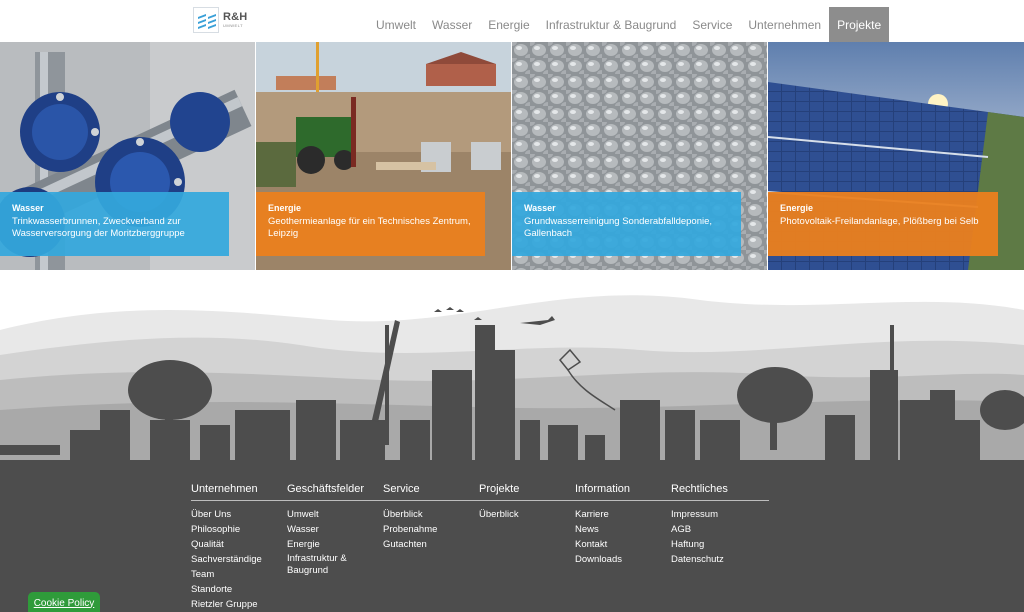 The width and height of the screenshot is (1024, 612). I want to click on footer-link-downloads: Downloads, so click(623, 559).